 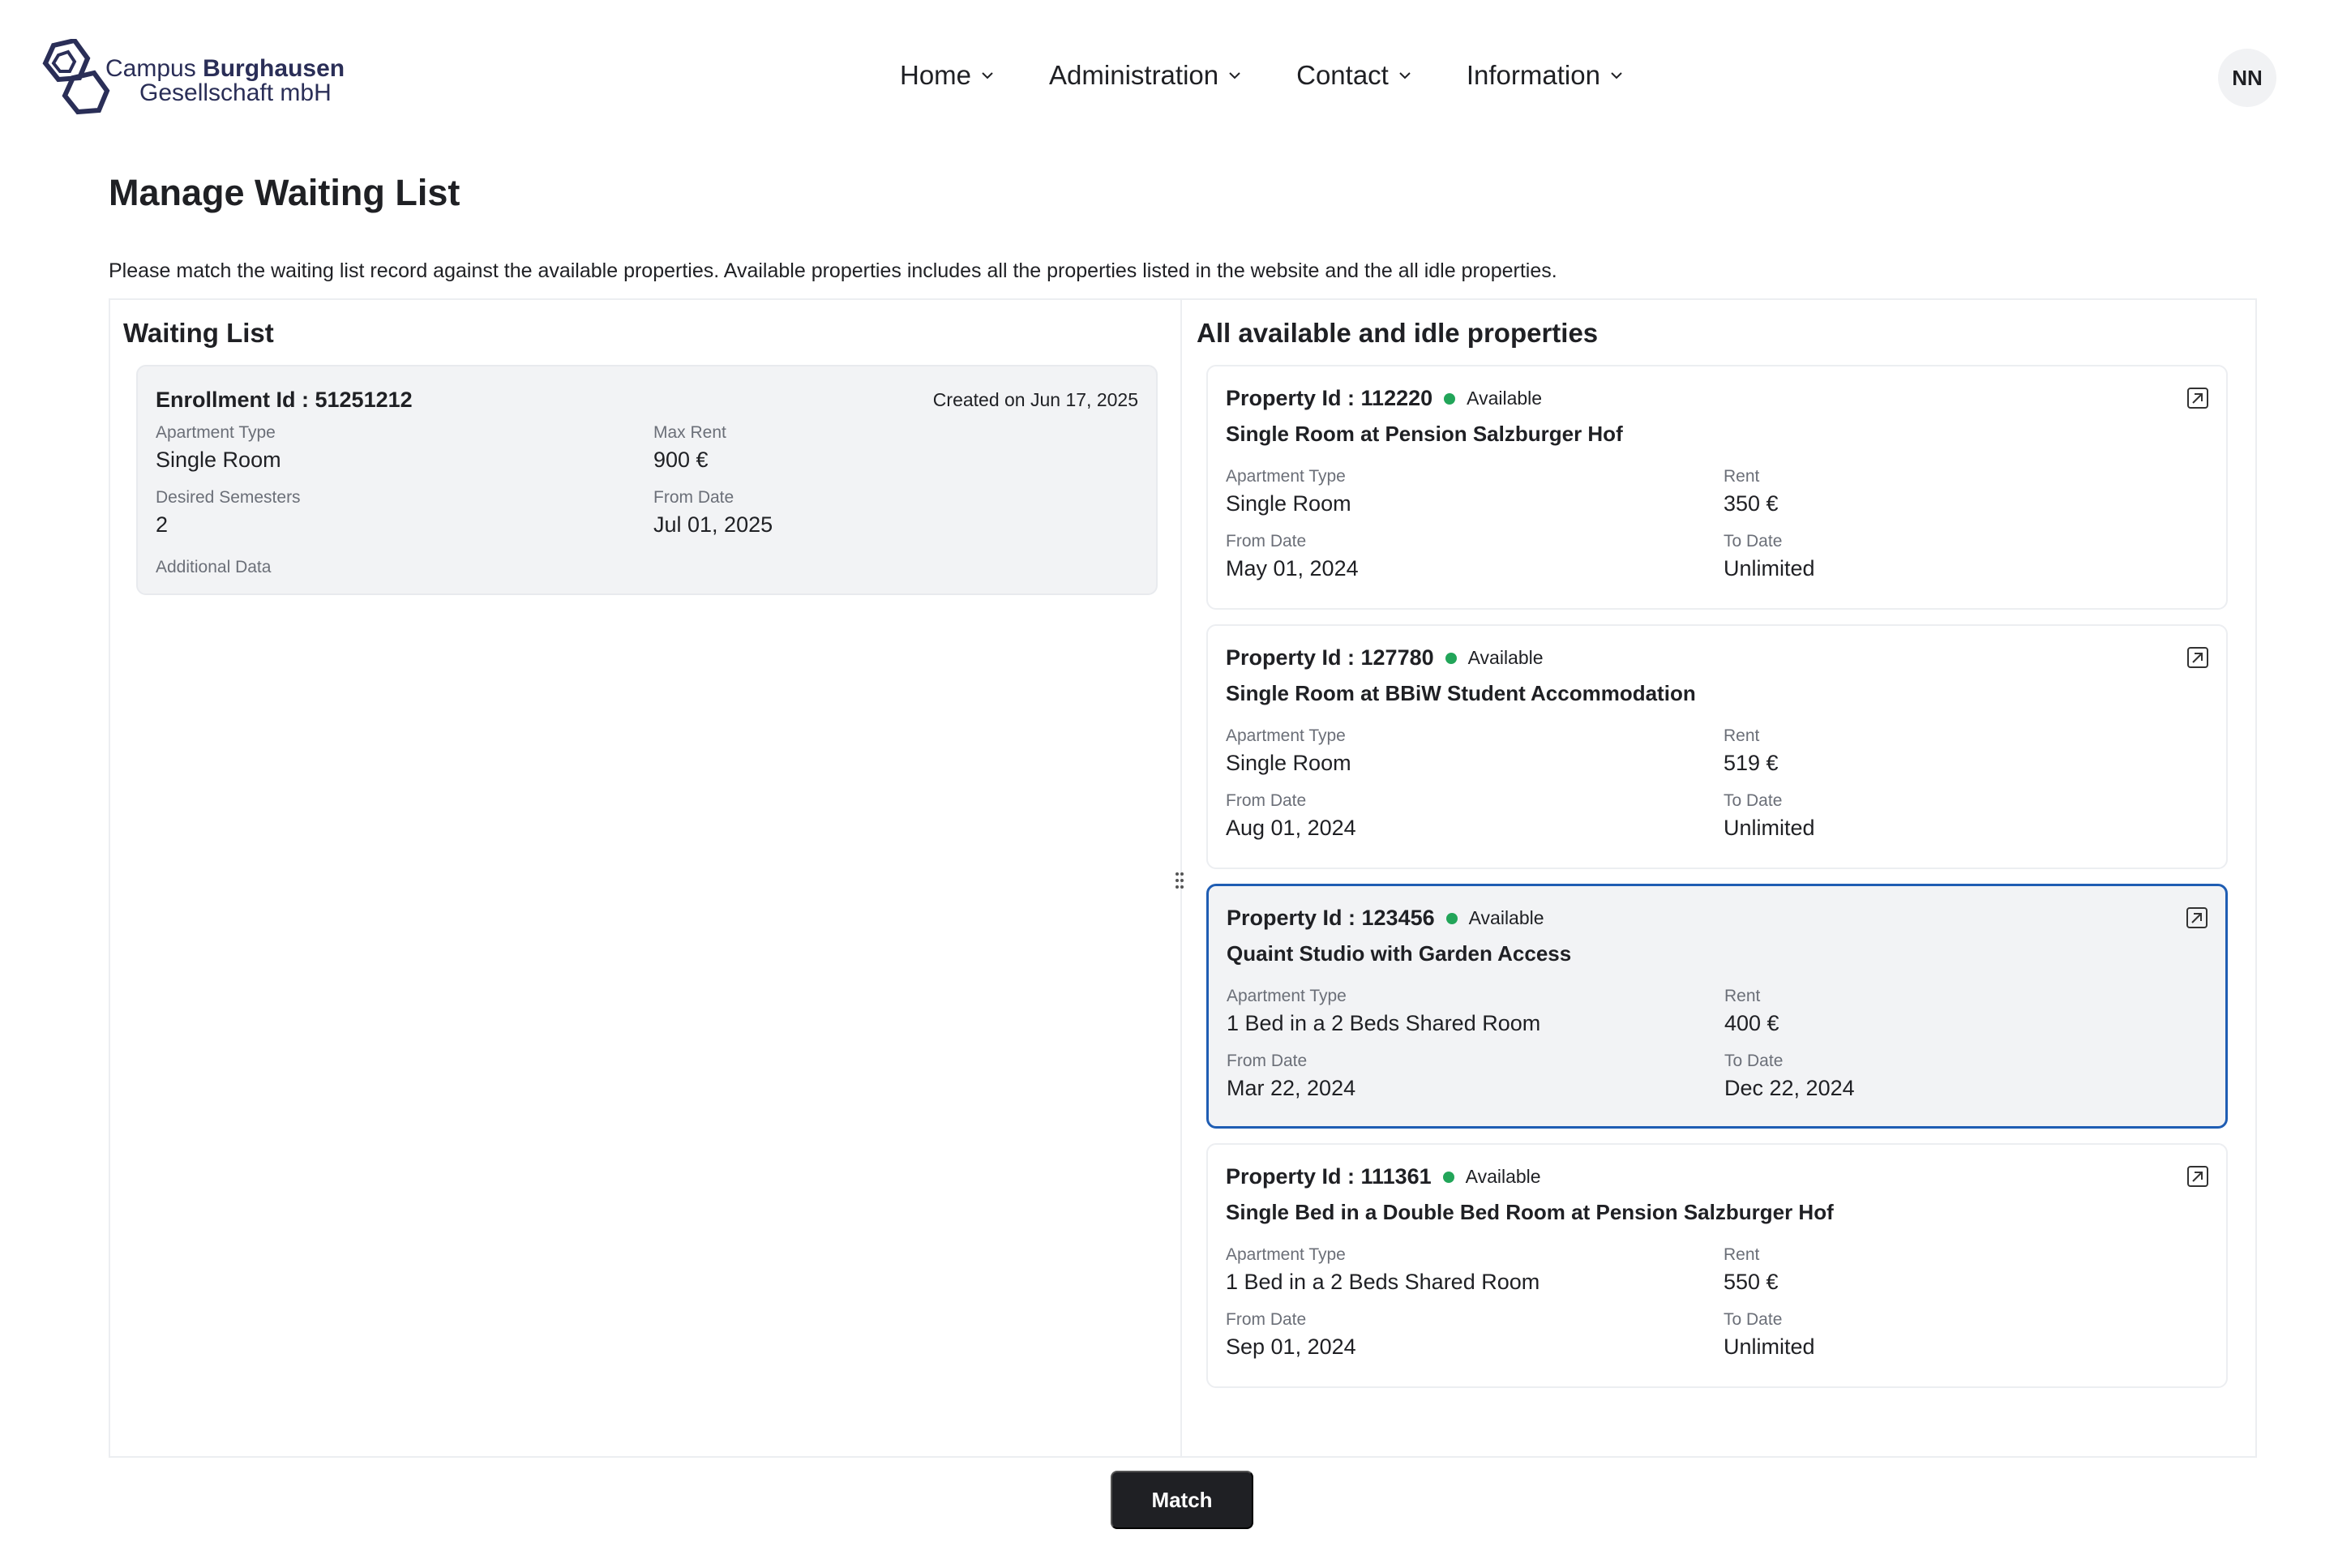 I want to click on max-rent-label: Max Rent, so click(x=689, y=432).